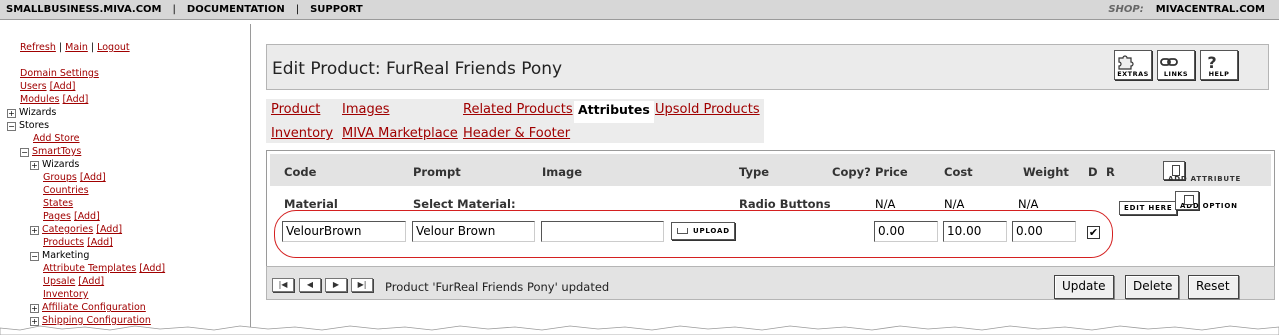  Describe the element at coordinates (518, 109) in the screenshot. I see `tab-related-products: Related Products` at that location.